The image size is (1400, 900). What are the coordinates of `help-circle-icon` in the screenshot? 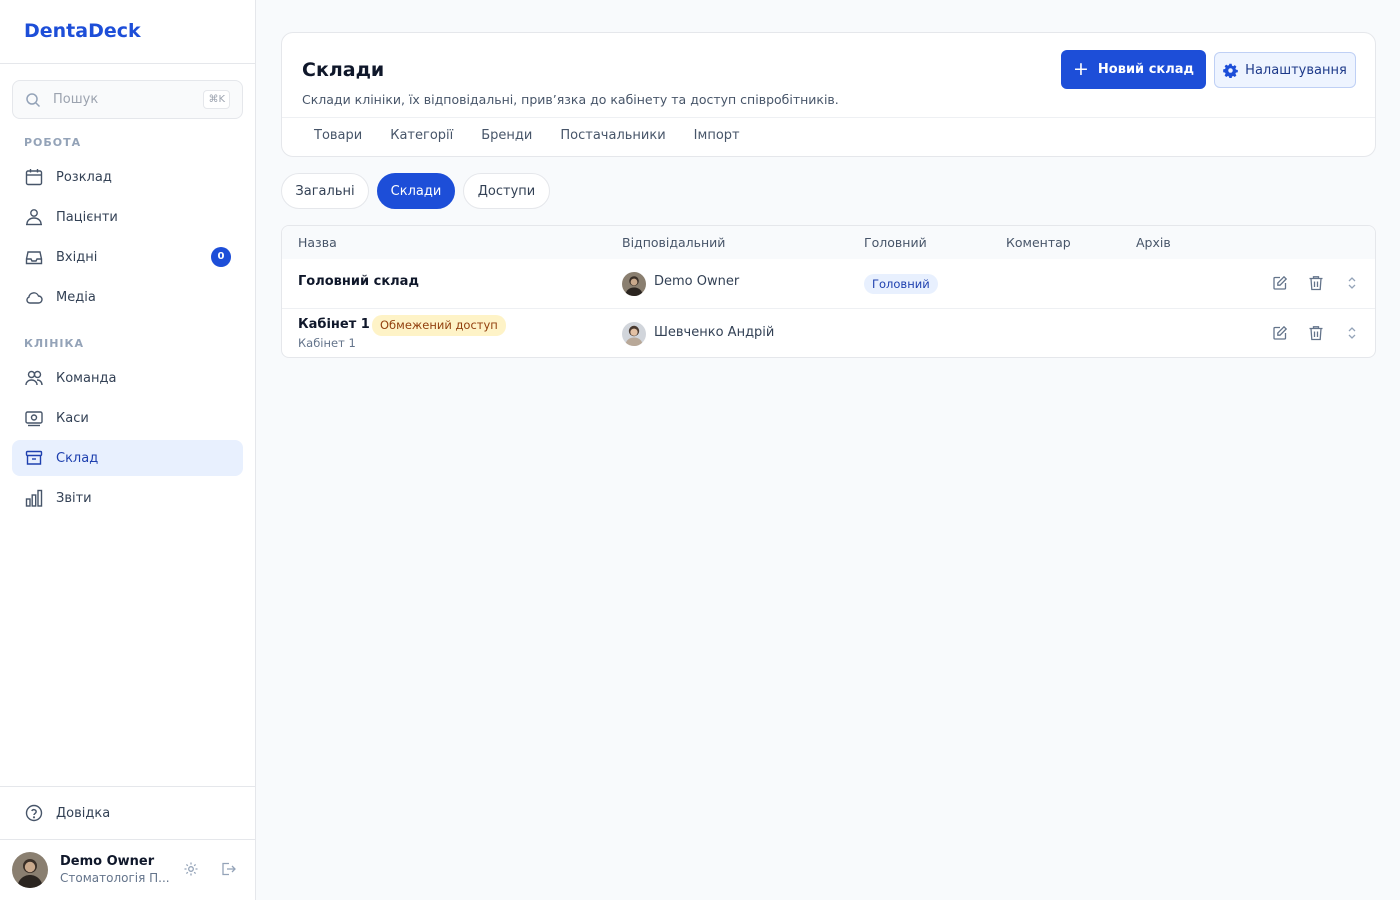 It's located at (34, 813).